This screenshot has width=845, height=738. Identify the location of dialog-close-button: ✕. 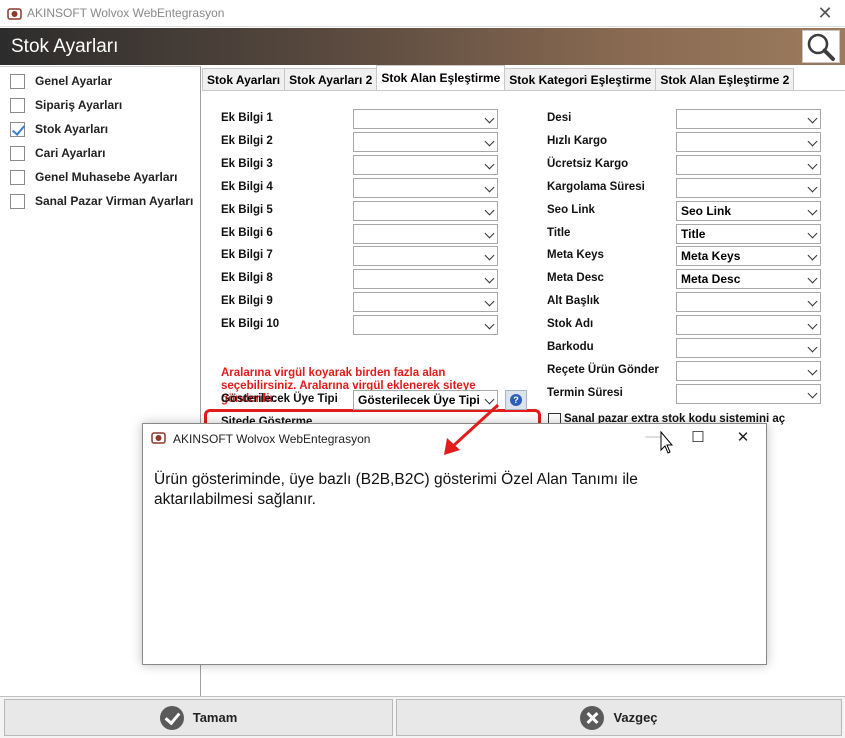
(743, 437).